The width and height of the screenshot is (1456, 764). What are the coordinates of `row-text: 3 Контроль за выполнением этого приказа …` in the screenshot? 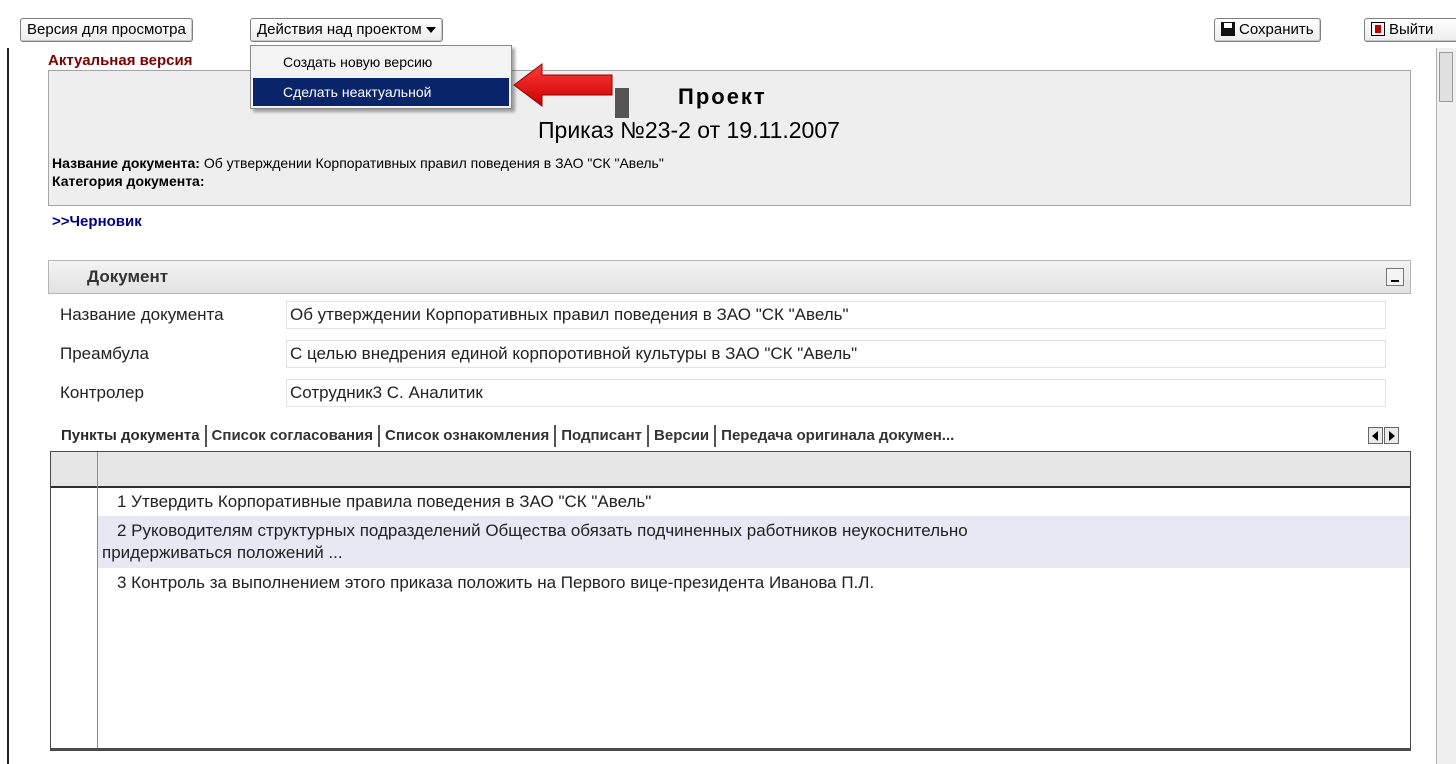 It's located at (496, 582).